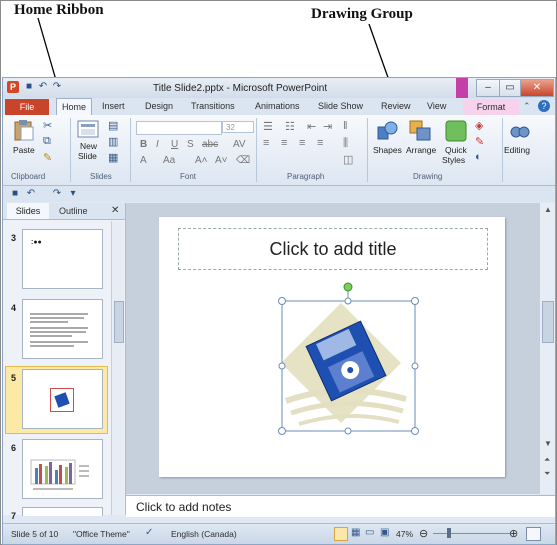  Describe the element at coordinates (548, 443) in the screenshot. I see `scroll-down-icon: ▼` at that location.